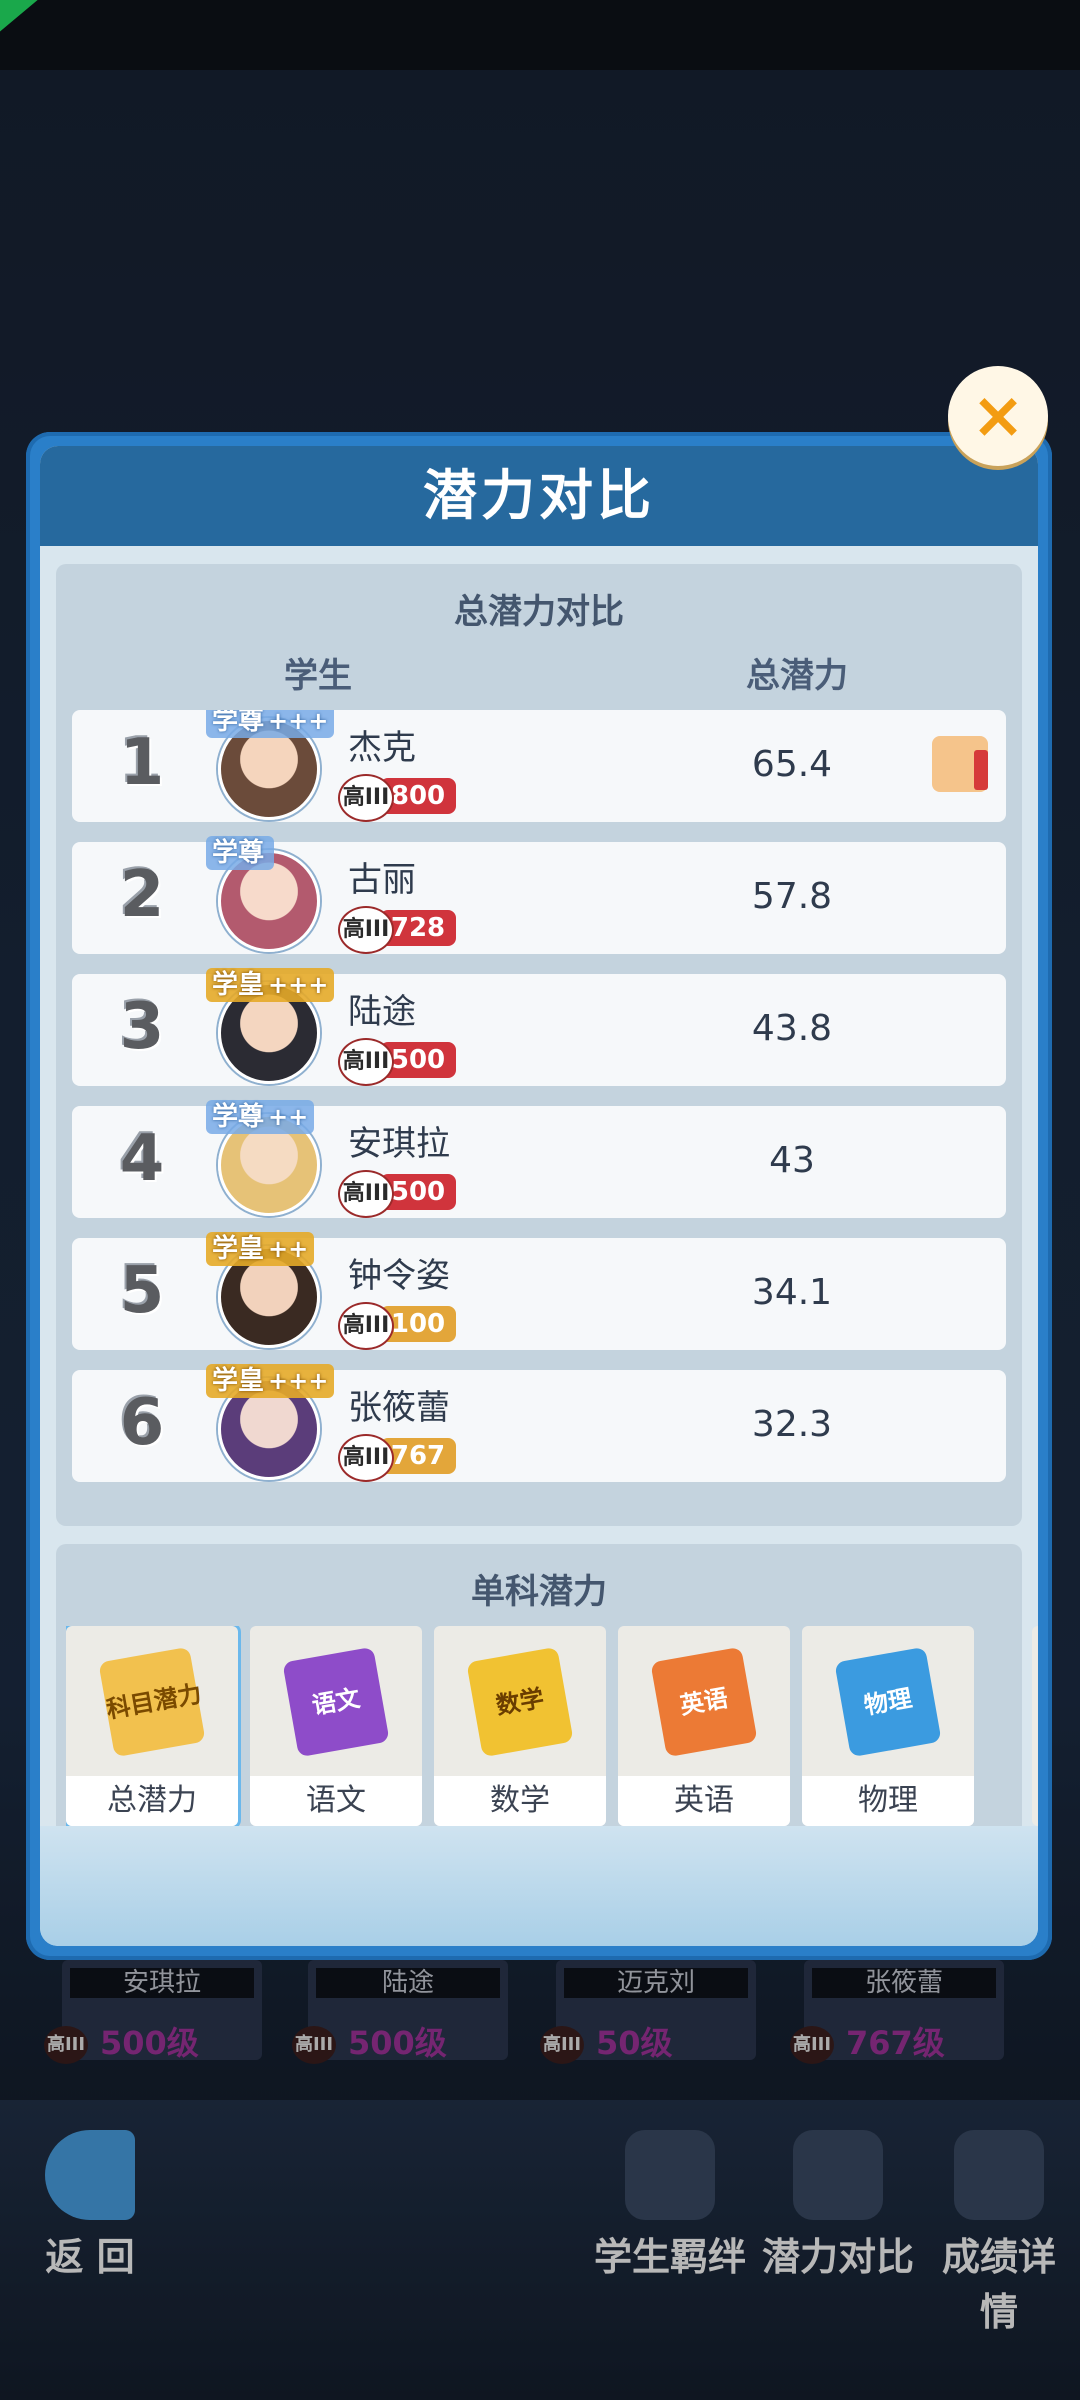  I want to click on title-badge: 学尊 ++, so click(260, 1117).